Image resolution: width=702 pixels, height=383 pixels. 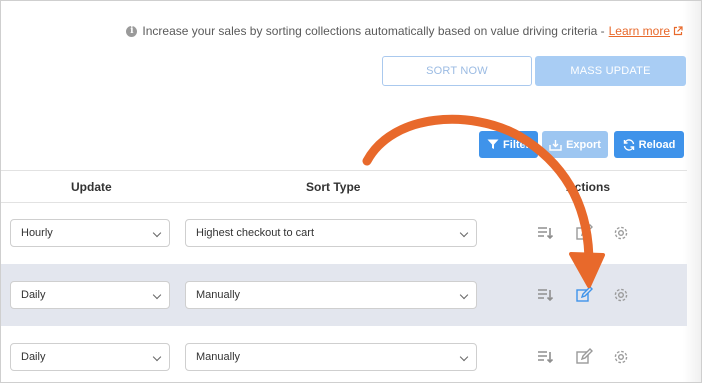 What do you see at coordinates (331, 233) in the screenshot?
I see `sort-type-select: Highest checkout to cart` at bounding box center [331, 233].